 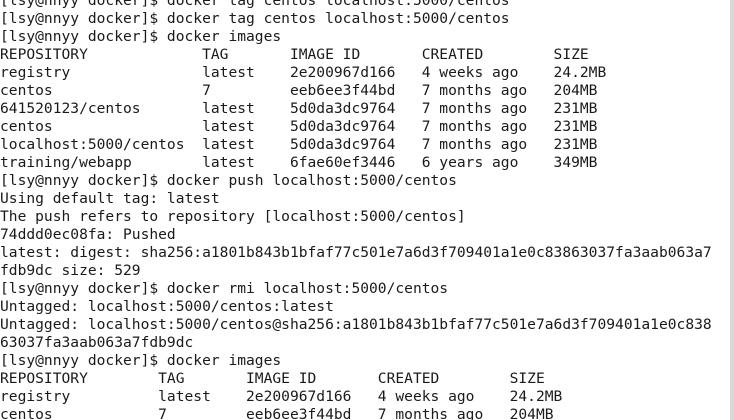 I want to click on terminal-line: Using default tag: latest, so click(x=110, y=198).